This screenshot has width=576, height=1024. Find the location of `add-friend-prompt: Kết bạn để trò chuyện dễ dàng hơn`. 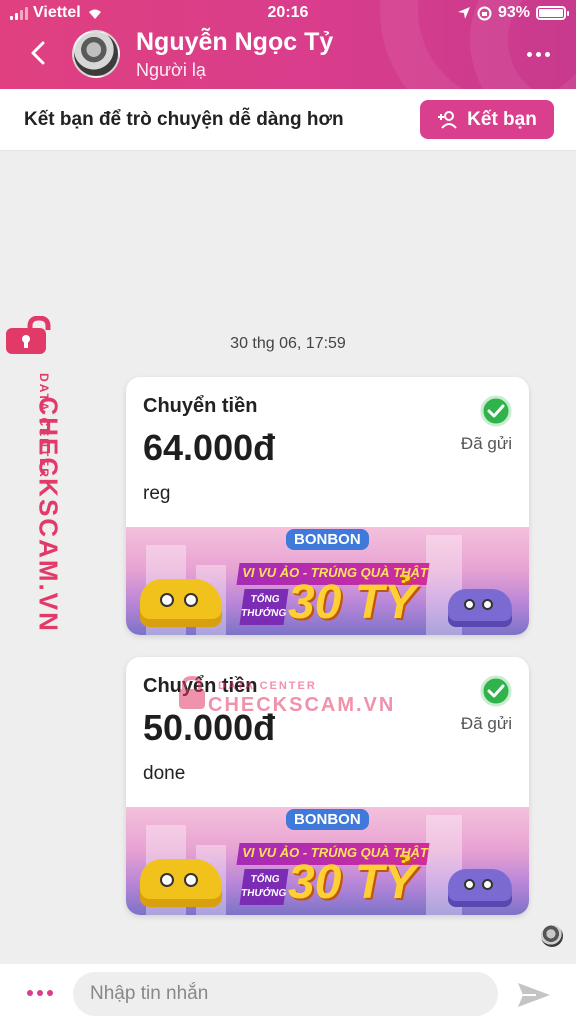

add-friend-prompt: Kết bạn để trò chuyện dễ dàng hơn is located at coordinates (184, 119).